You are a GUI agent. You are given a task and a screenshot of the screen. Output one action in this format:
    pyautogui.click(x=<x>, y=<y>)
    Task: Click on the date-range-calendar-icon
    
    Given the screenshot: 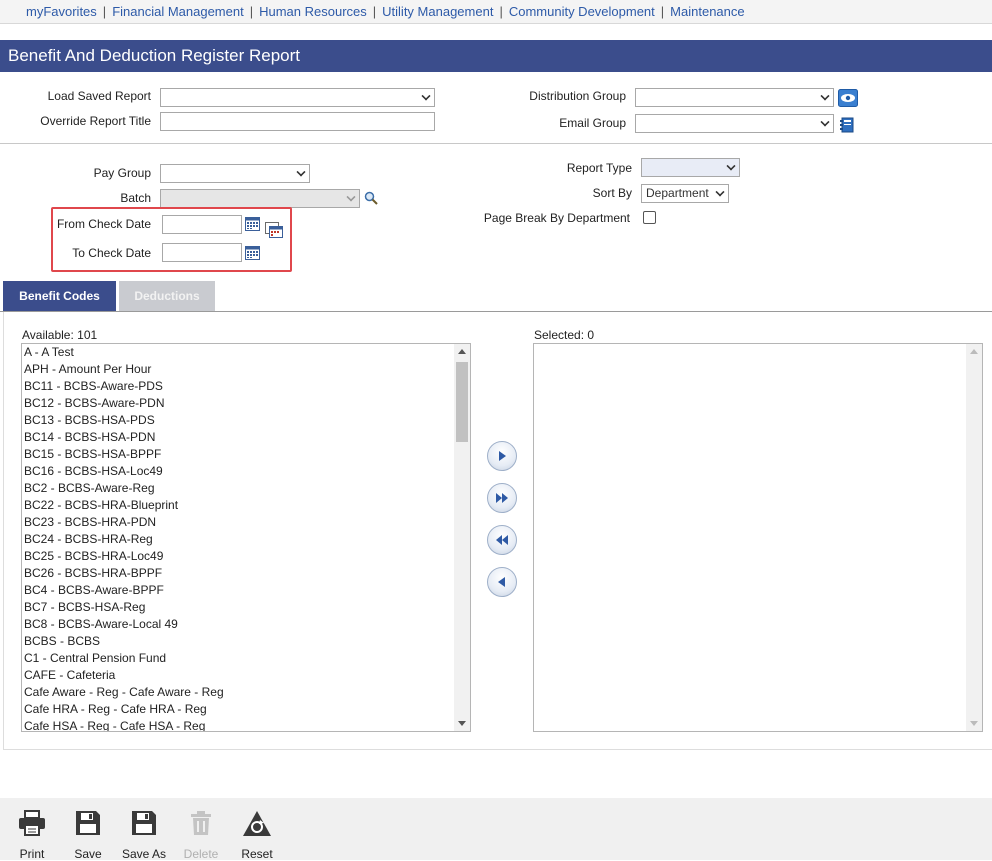 What is the action you would take?
    pyautogui.click(x=274, y=230)
    